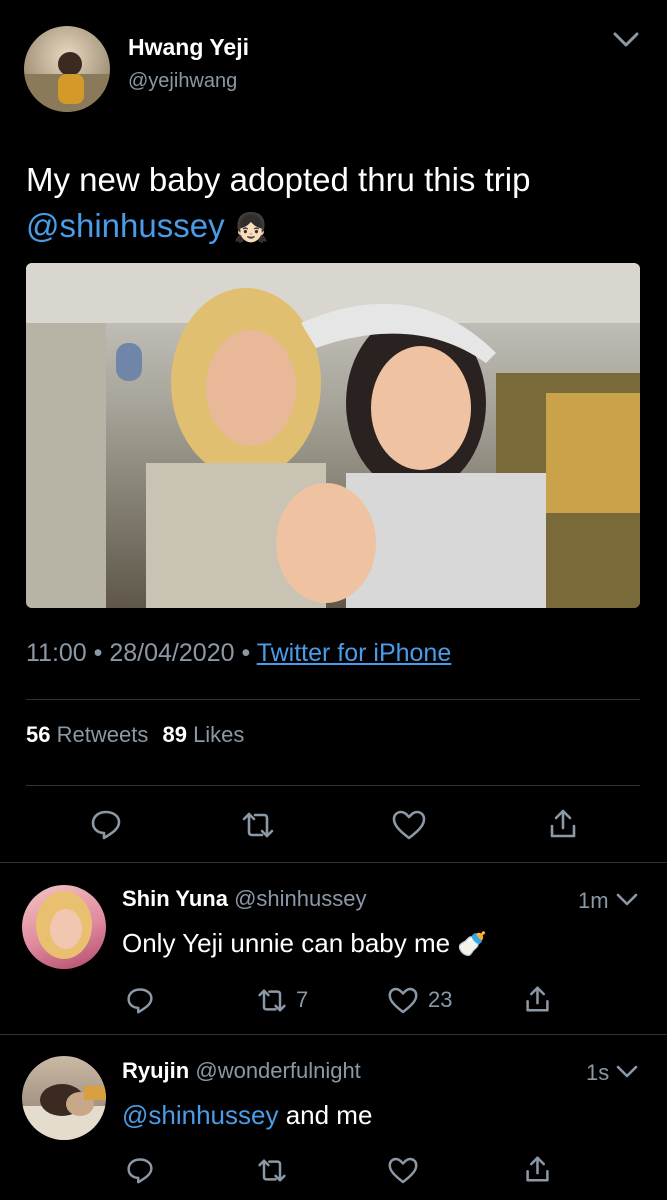 The height and width of the screenshot is (1200, 667). What do you see at coordinates (188, 47) in the screenshot?
I see `author-display-name: Hwang Yeji` at bounding box center [188, 47].